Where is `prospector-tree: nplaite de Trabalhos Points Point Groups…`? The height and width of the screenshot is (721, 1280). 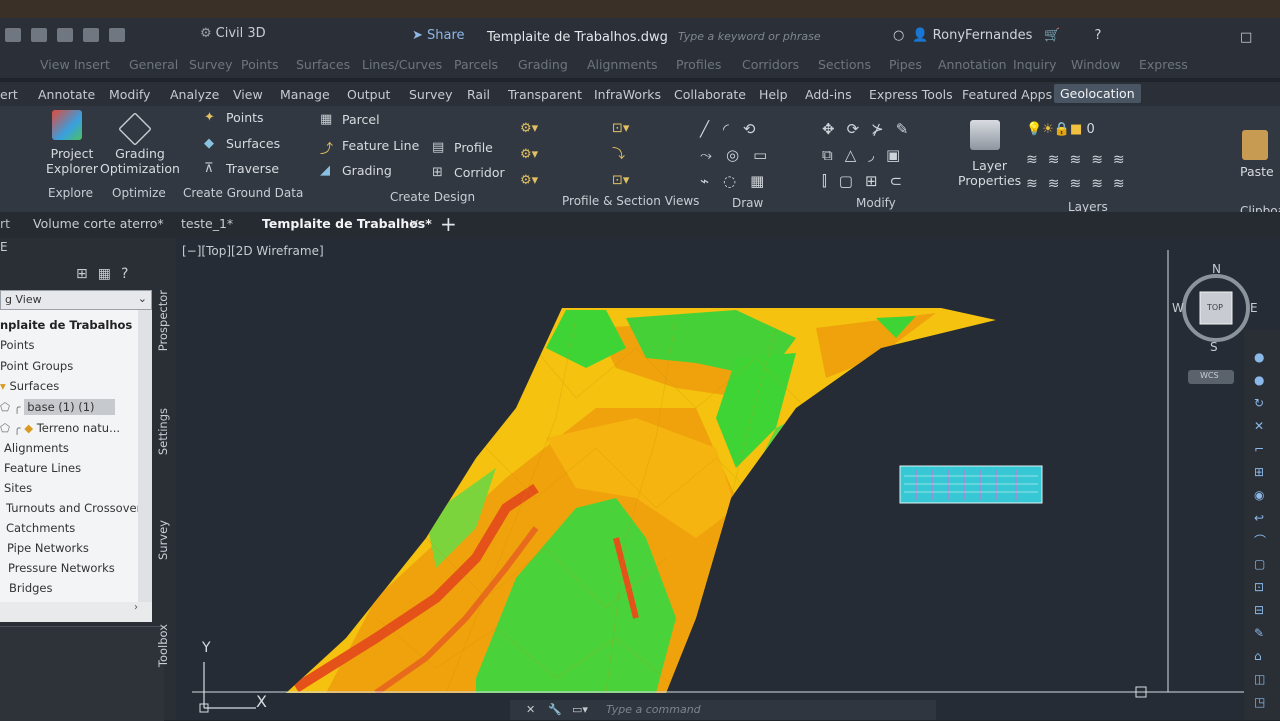
prospector-tree: nplaite de Trabalhos Points Point Groups… is located at coordinates (76, 466).